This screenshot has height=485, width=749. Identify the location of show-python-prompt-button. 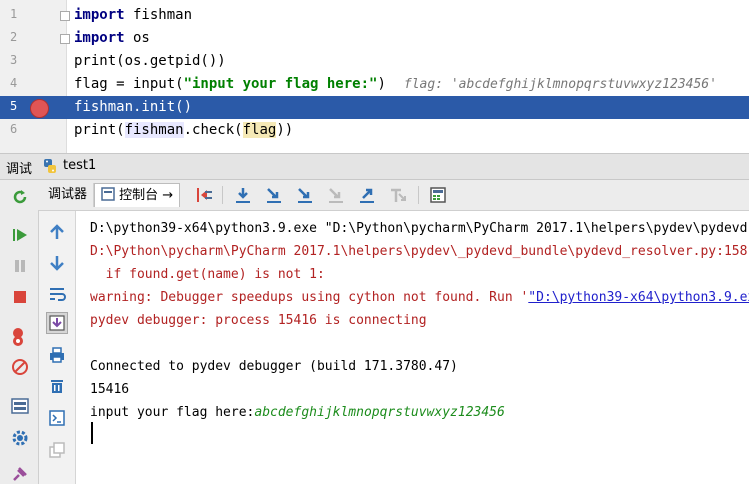
(57, 418).